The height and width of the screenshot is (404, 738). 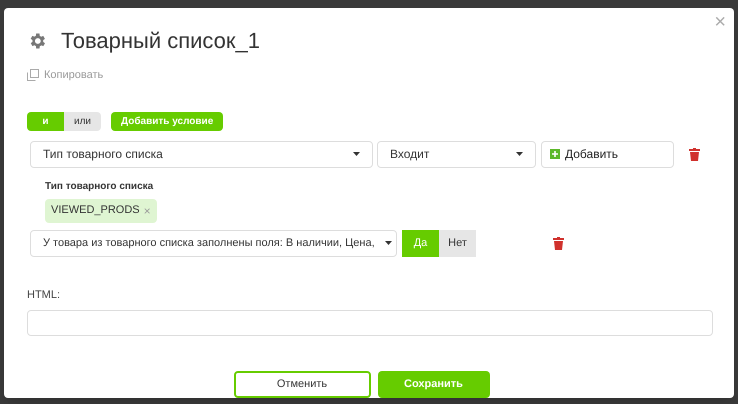 I want to click on operator-select: Входит, so click(x=456, y=154).